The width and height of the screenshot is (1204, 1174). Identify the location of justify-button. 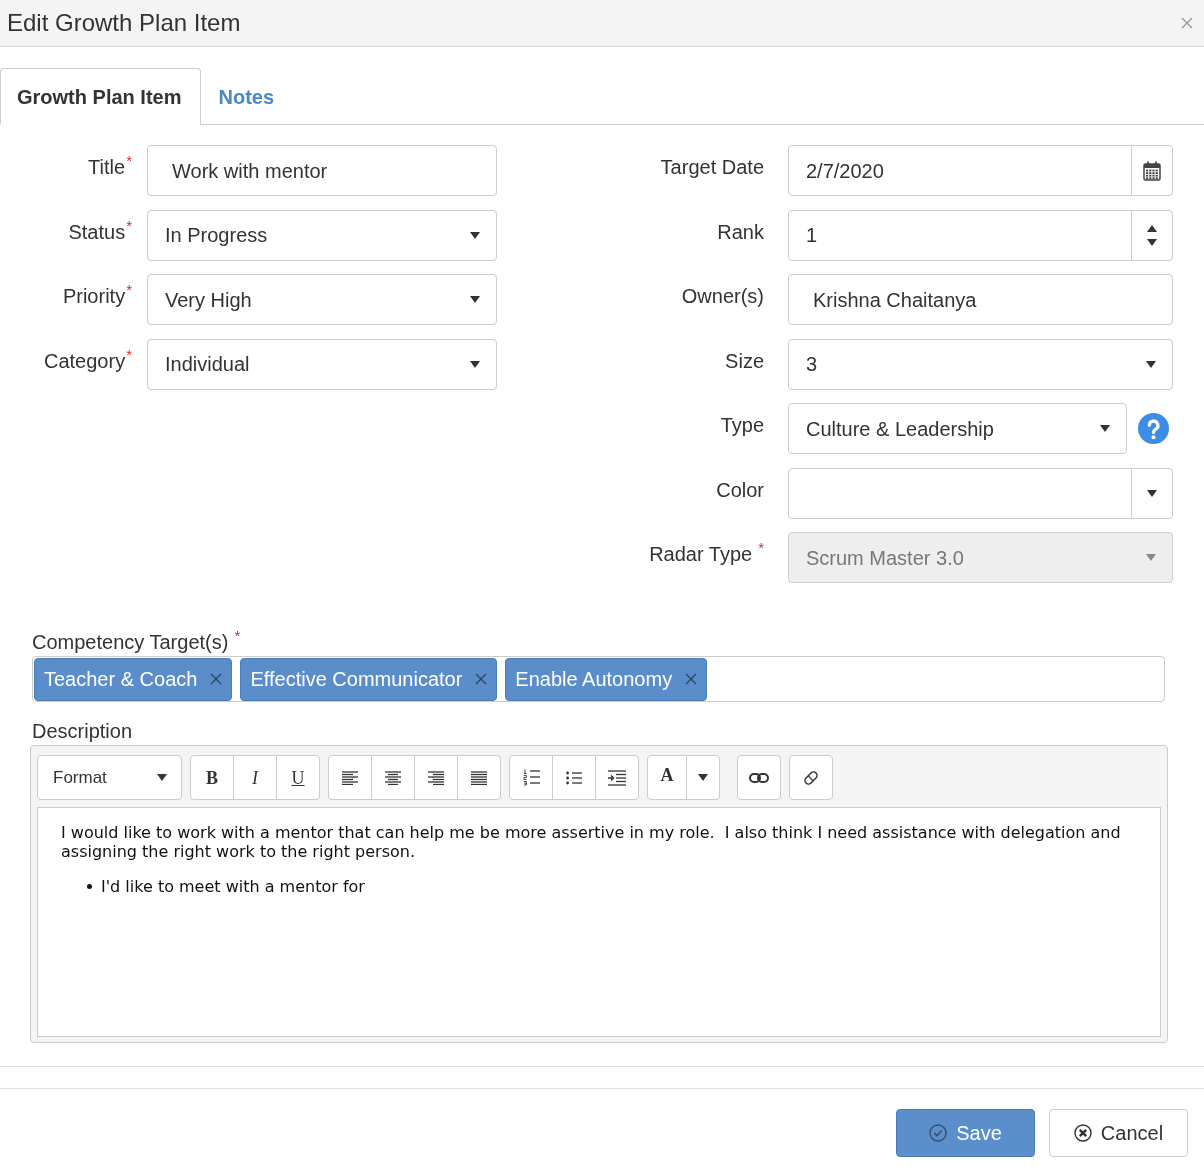
(479, 777).